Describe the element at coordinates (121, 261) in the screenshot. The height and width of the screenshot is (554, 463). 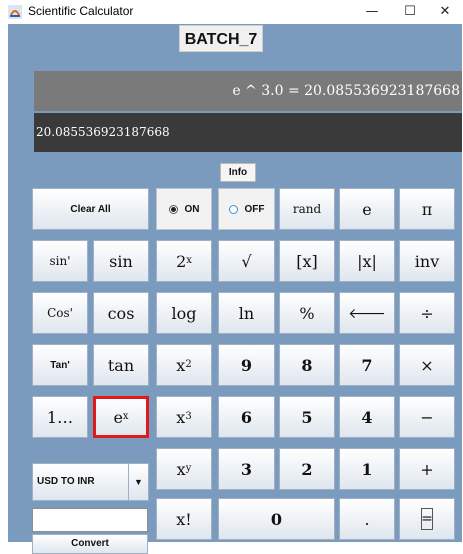
I see `sin-button: sin` at that location.